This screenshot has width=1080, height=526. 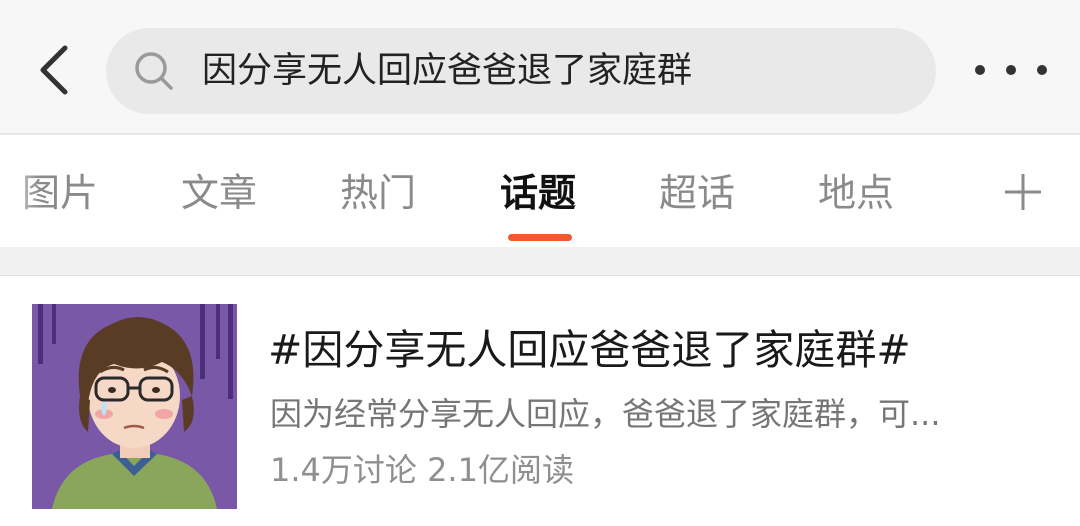 What do you see at coordinates (447, 71) in the screenshot?
I see `search-query-text: 因分享无人回应爸爸退了家庭群` at bounding box center [447, 71].